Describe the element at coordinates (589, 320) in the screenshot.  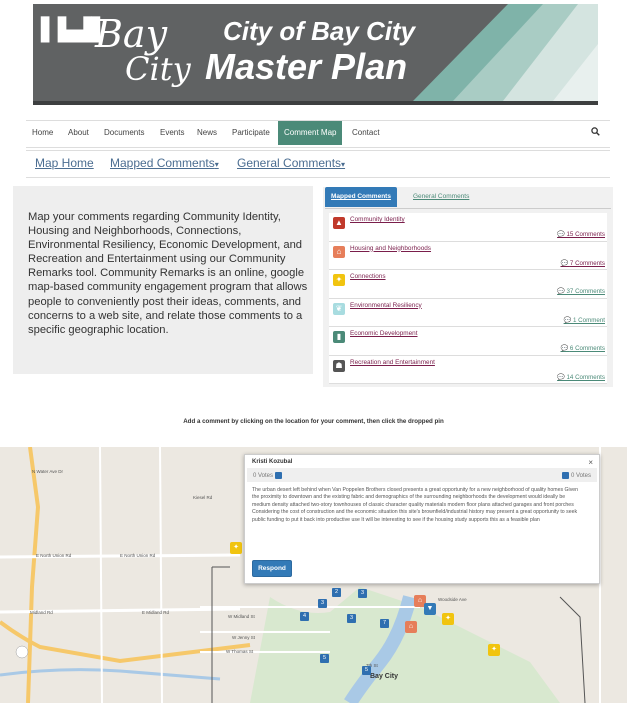
I see `comment-count: 1 Comment` at that location.